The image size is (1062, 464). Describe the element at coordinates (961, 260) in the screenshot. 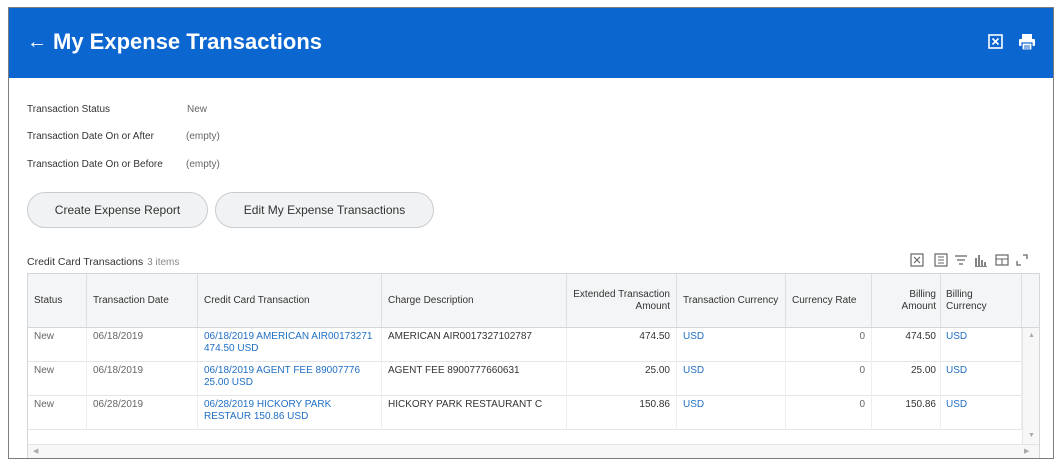

I see `filter-icon` at that location.